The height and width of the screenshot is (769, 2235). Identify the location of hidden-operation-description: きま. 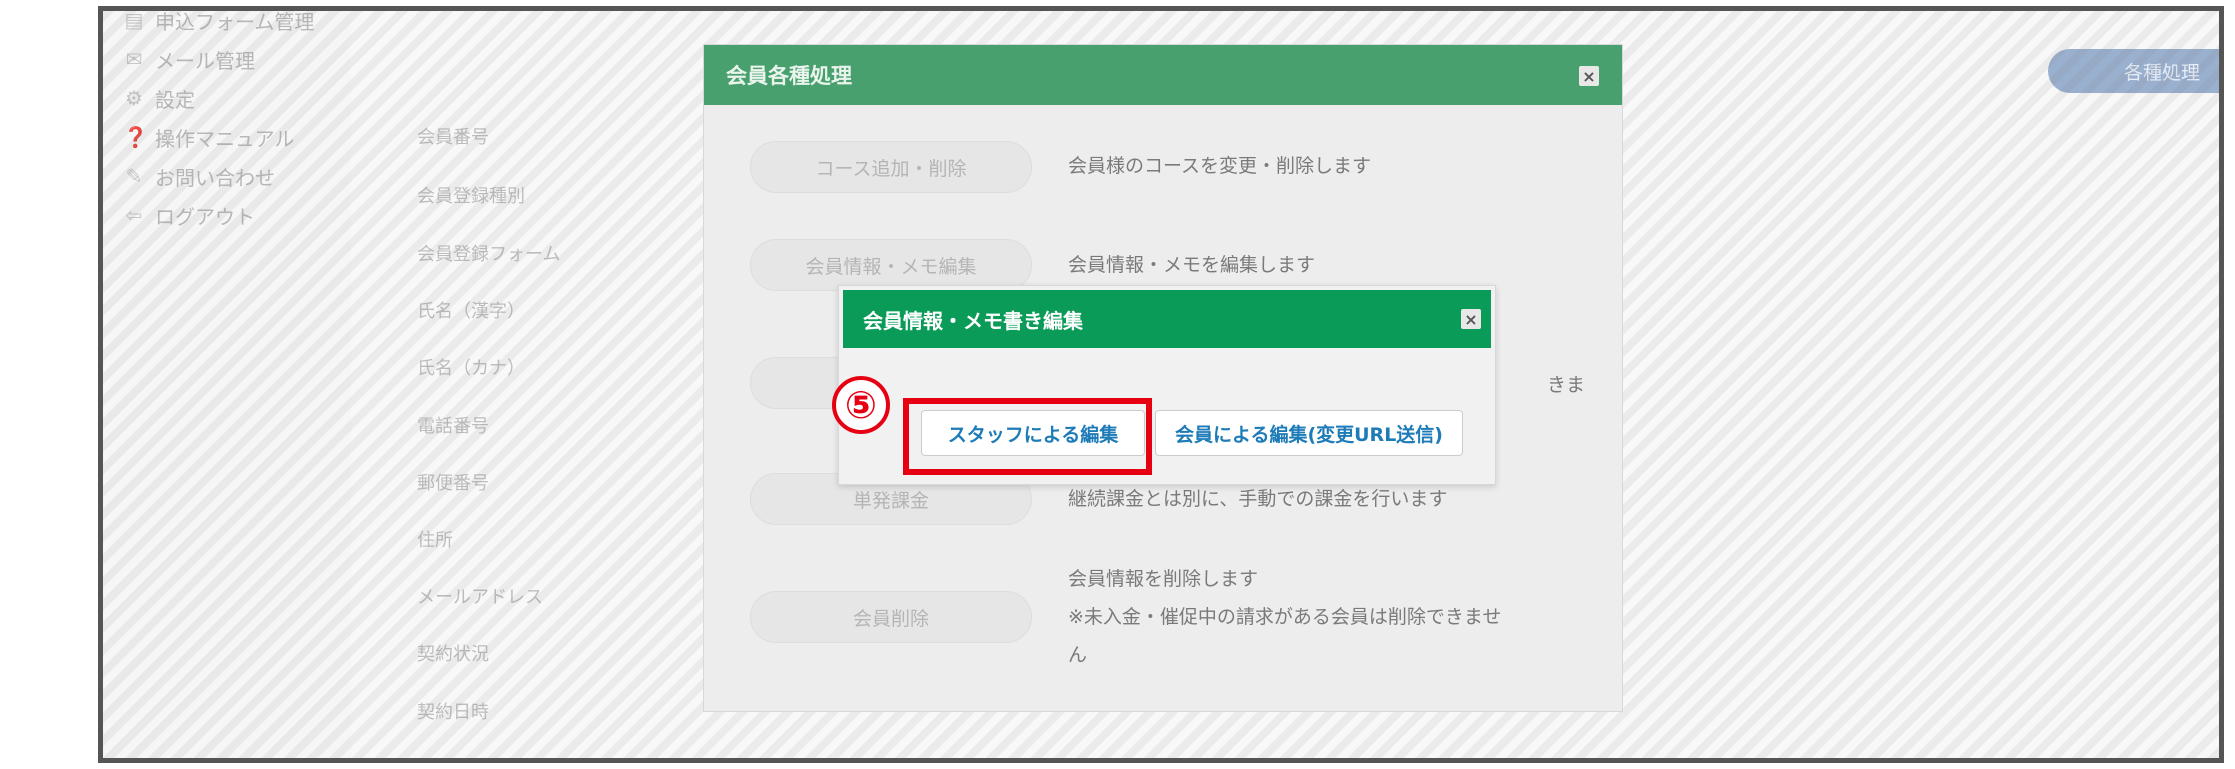
(1566, 385).